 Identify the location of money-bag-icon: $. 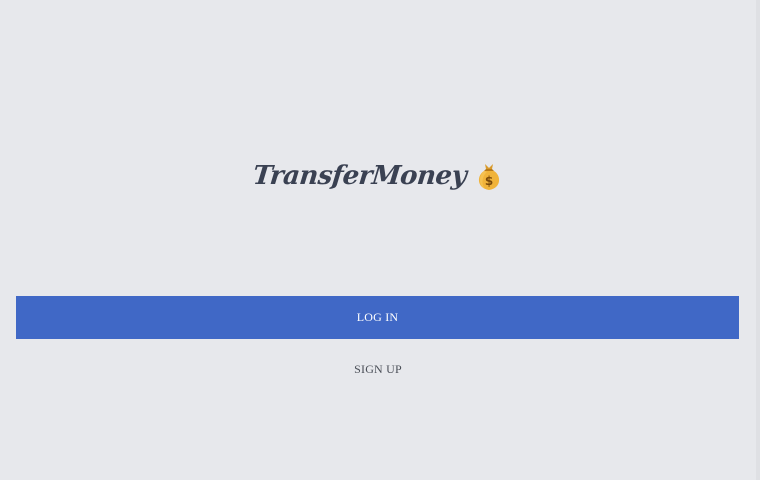
(489, 176).